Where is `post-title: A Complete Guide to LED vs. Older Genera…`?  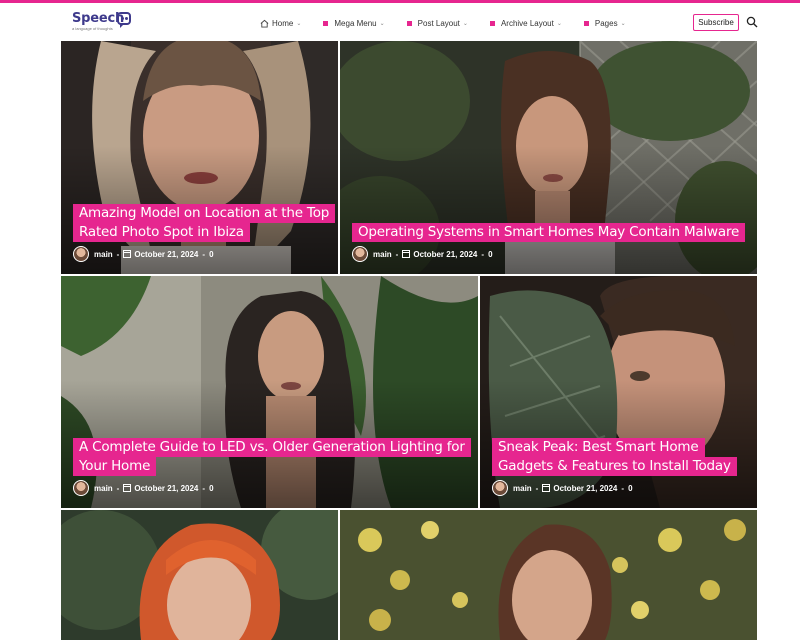
post-title: A Complete Guide to LED vs. Older Genera… is located at coordinates (273, 457).